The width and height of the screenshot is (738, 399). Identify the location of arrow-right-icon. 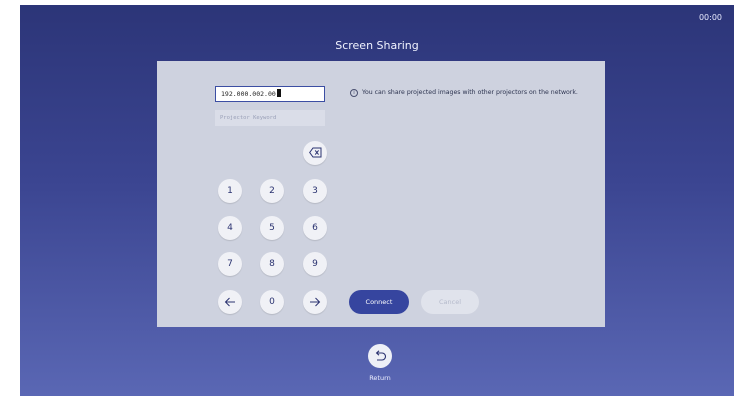
(315, 302).